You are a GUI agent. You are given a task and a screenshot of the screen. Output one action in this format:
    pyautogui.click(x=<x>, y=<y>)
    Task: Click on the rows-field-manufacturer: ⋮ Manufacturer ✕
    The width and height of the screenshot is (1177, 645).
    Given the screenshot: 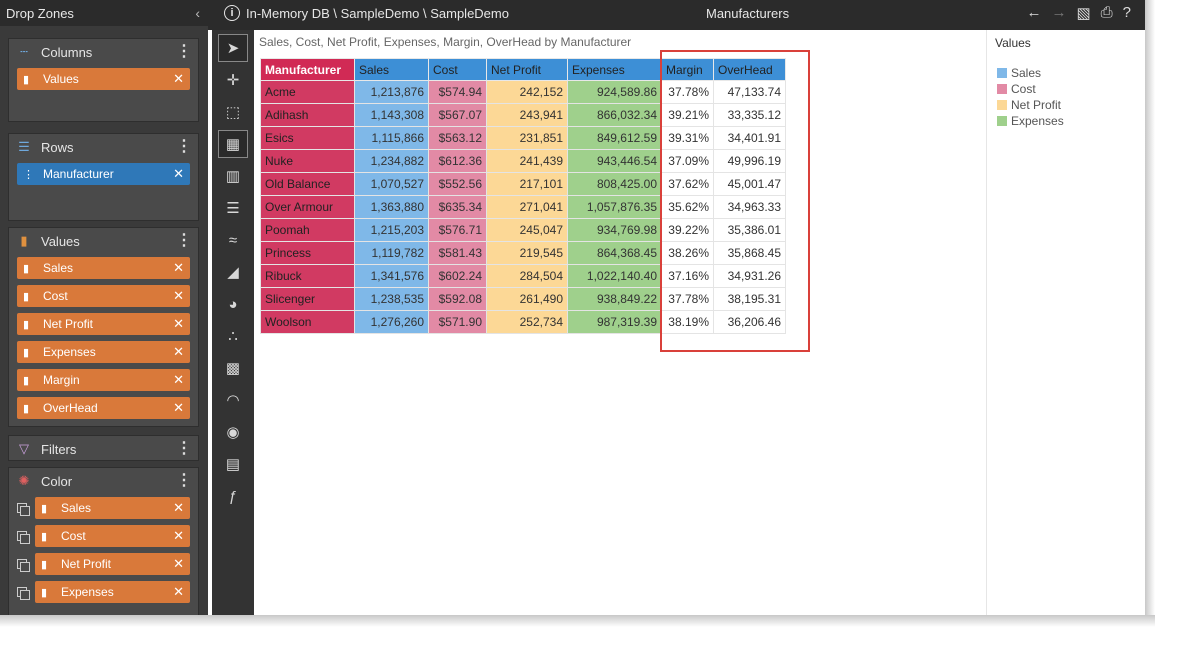 What is the action you would take?
    pyautogui.click(x=103, y=174)
    